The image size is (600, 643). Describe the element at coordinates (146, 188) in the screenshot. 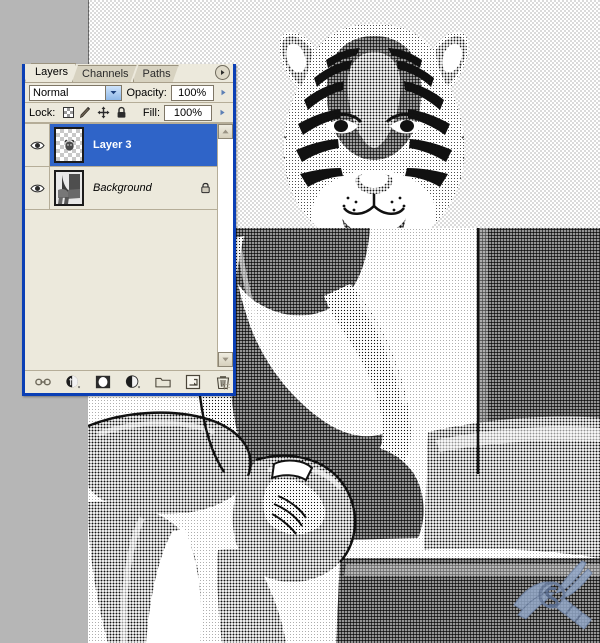

I see `layer-name: Background` at that location.